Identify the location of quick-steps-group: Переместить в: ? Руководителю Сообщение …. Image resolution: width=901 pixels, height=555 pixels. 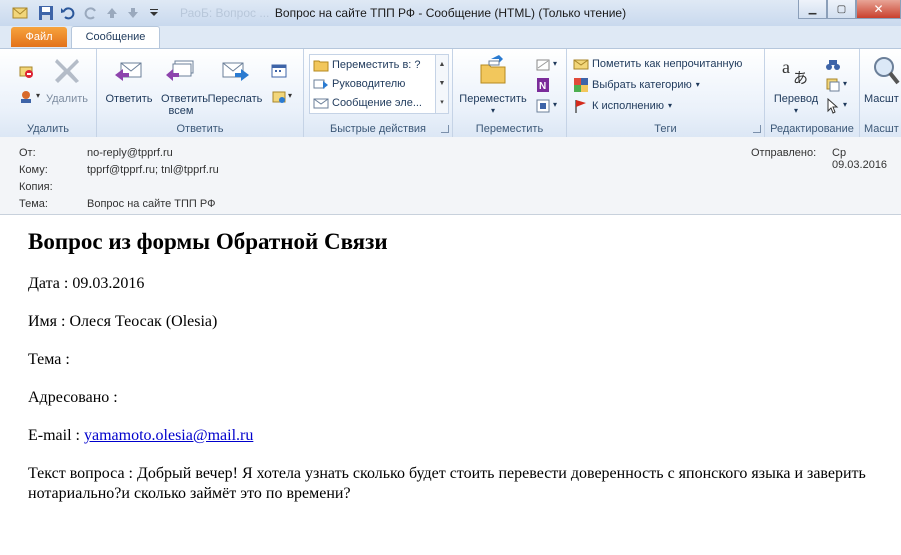
(378, 93).